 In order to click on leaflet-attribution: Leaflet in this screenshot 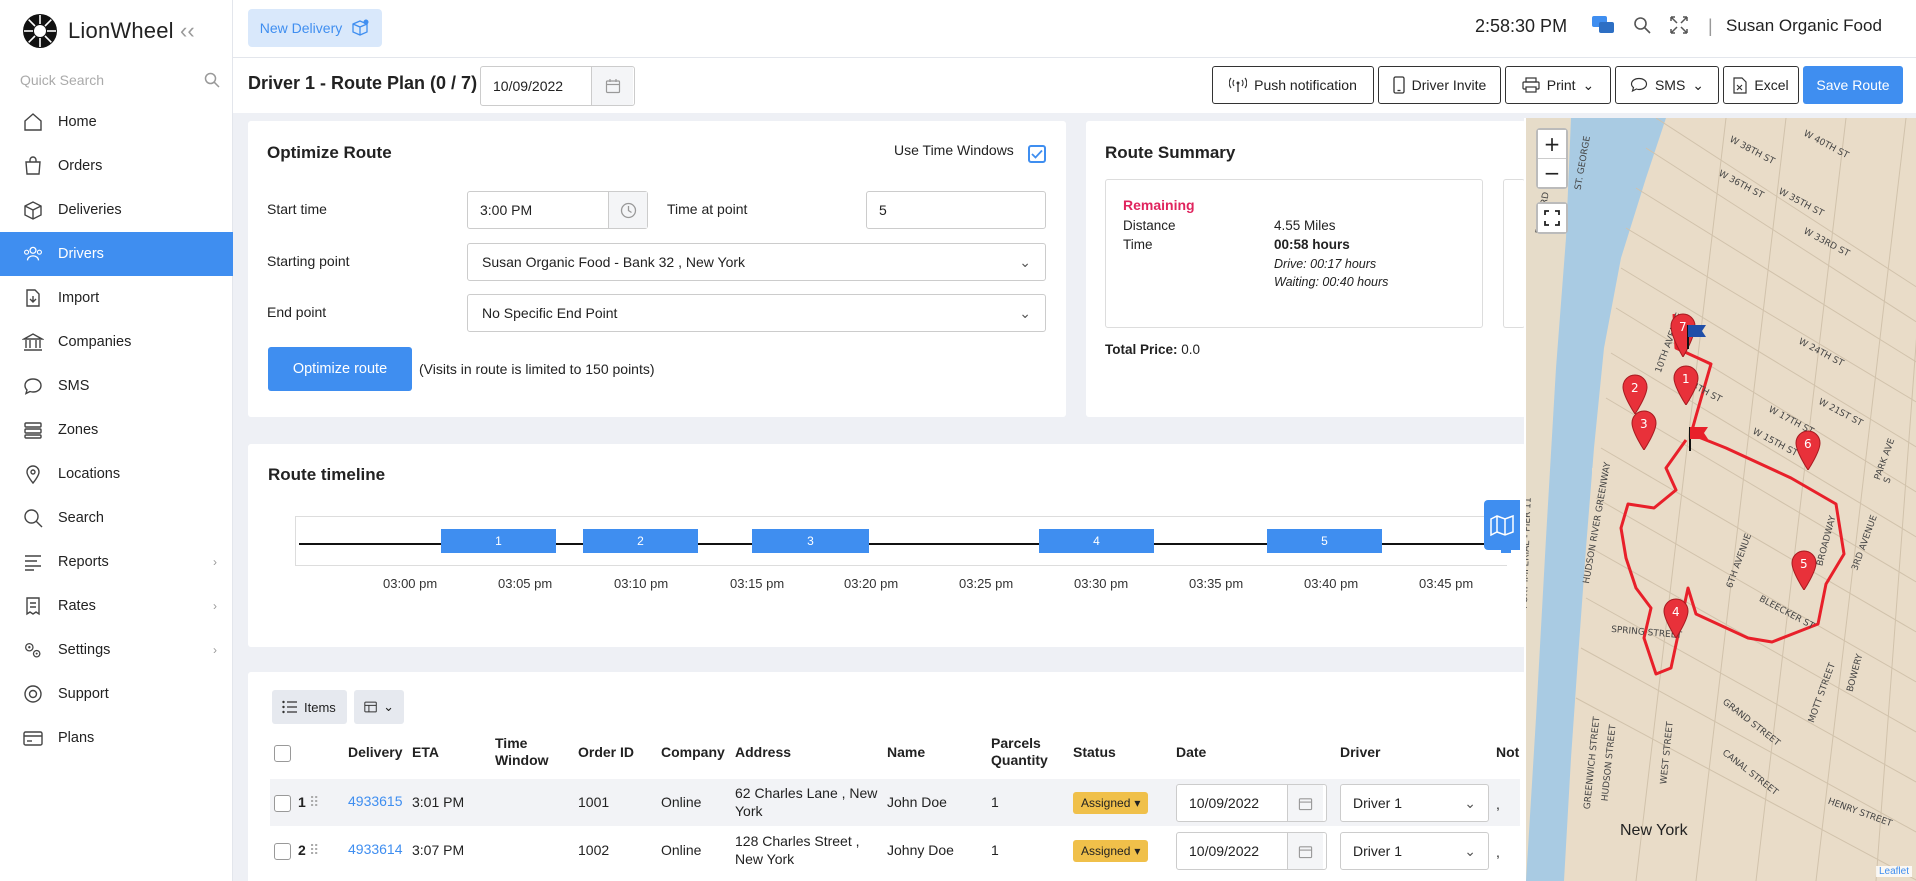, I will do `click(1893, 871)`.